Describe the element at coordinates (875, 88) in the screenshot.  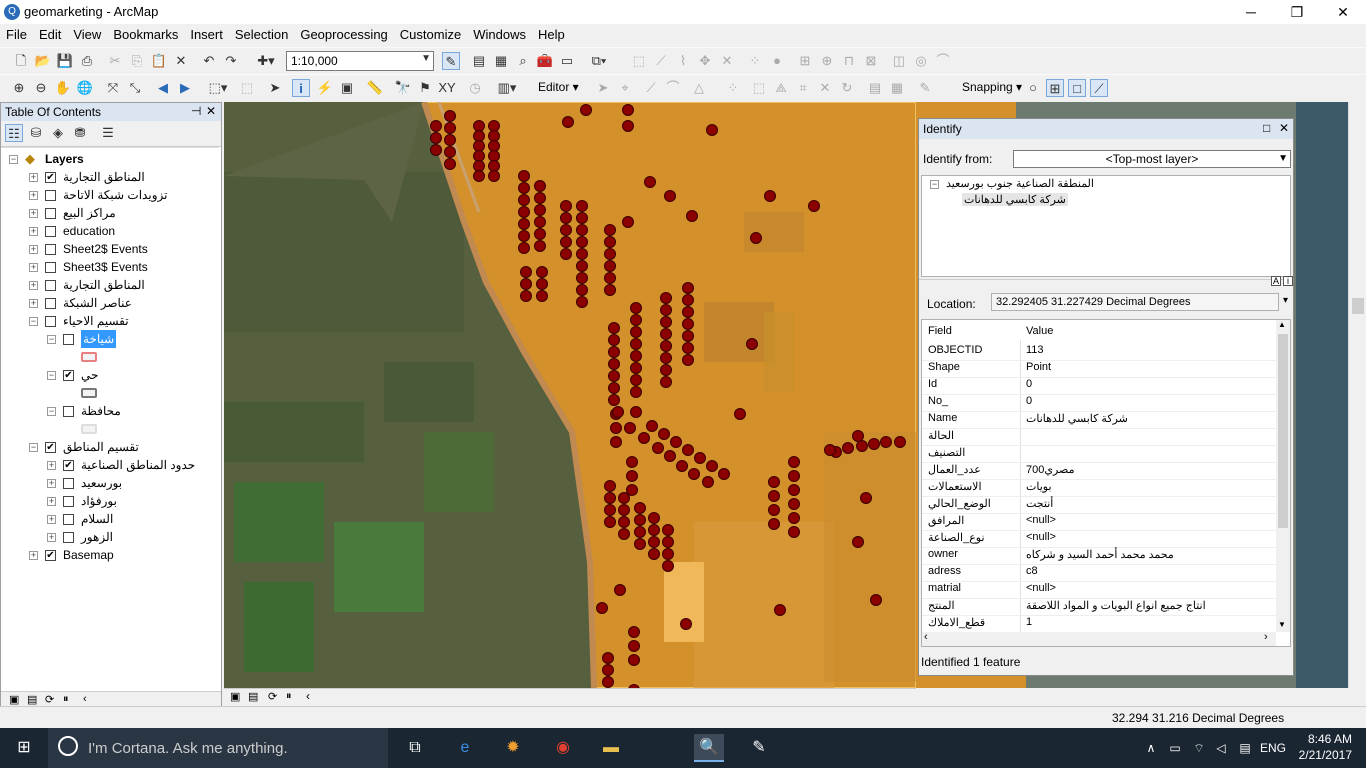
I see `attributes-icon: ▤` at that location.